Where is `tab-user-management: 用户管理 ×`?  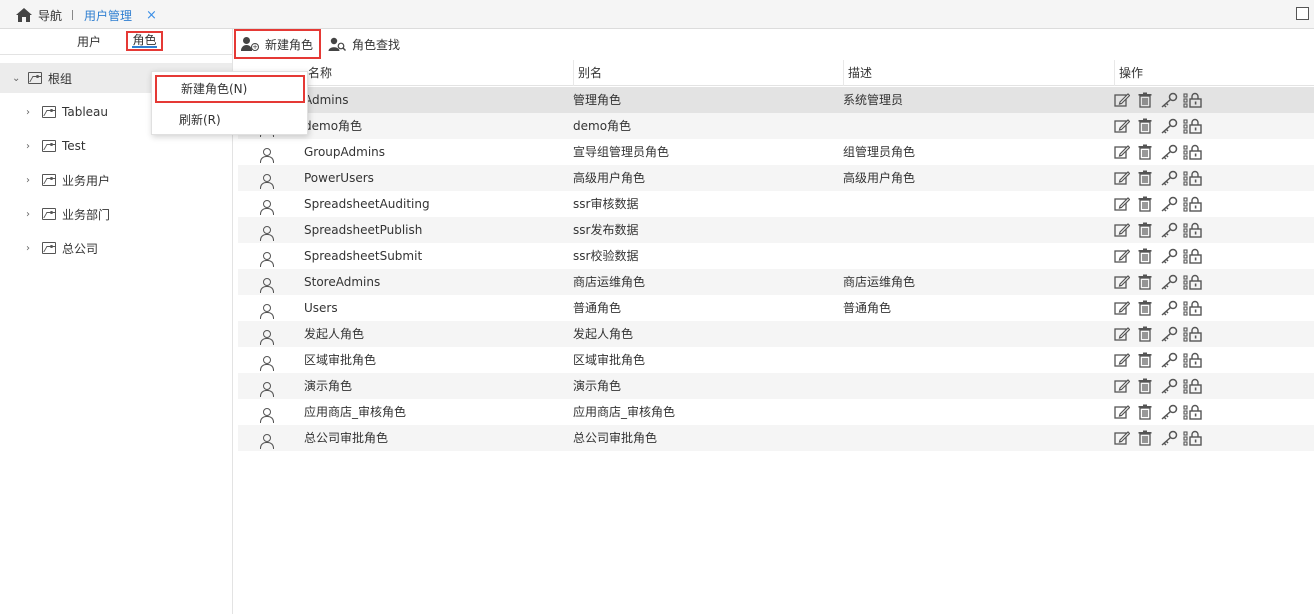 tab-user-management: 用户管理 × is located at coordinates (120, 15).